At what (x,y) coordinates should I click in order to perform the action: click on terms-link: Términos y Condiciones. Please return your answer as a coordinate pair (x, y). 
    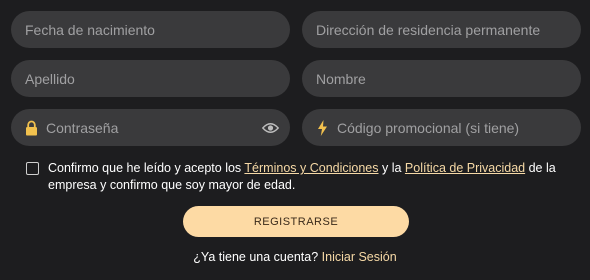
    Looking at the image, I should click on (311, 168).